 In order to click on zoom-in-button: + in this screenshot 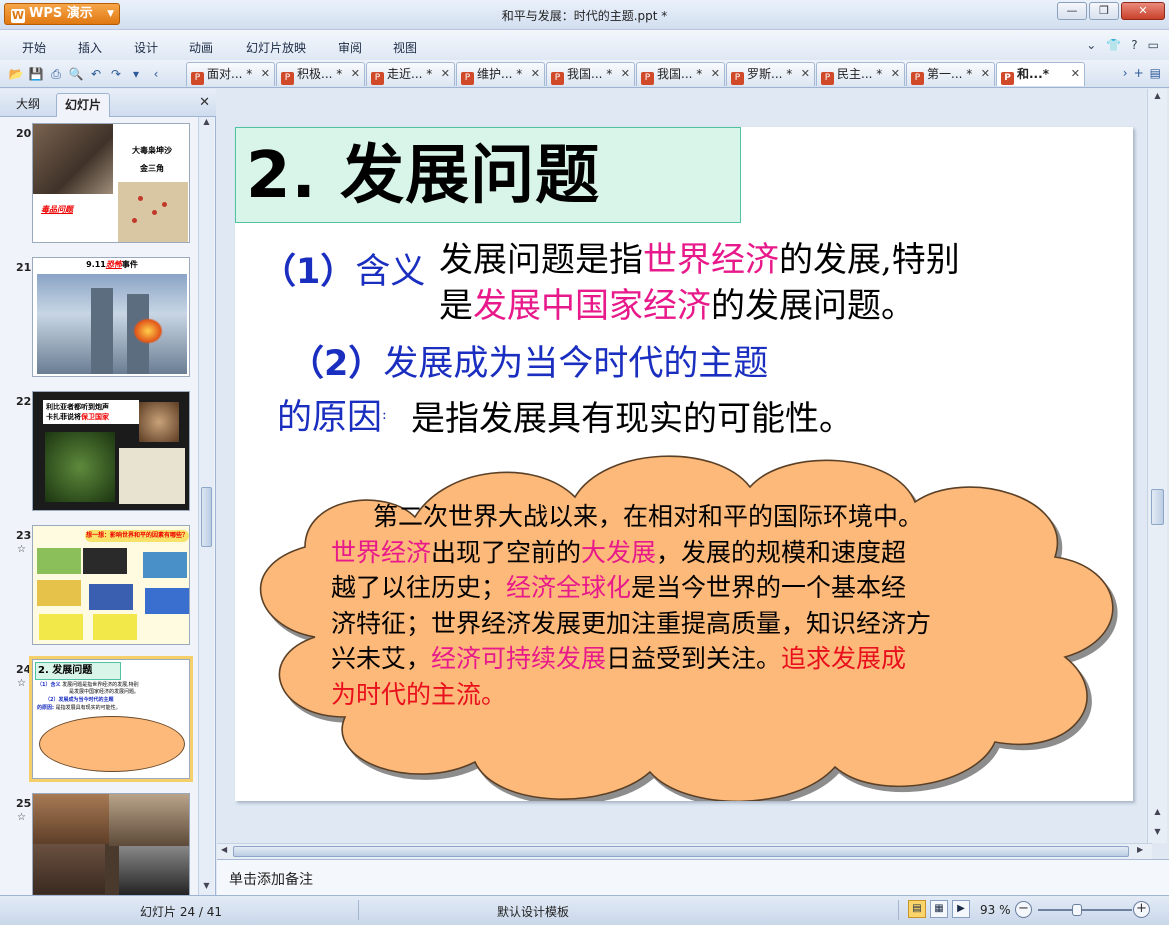, I will do `click(1141, 909)`.